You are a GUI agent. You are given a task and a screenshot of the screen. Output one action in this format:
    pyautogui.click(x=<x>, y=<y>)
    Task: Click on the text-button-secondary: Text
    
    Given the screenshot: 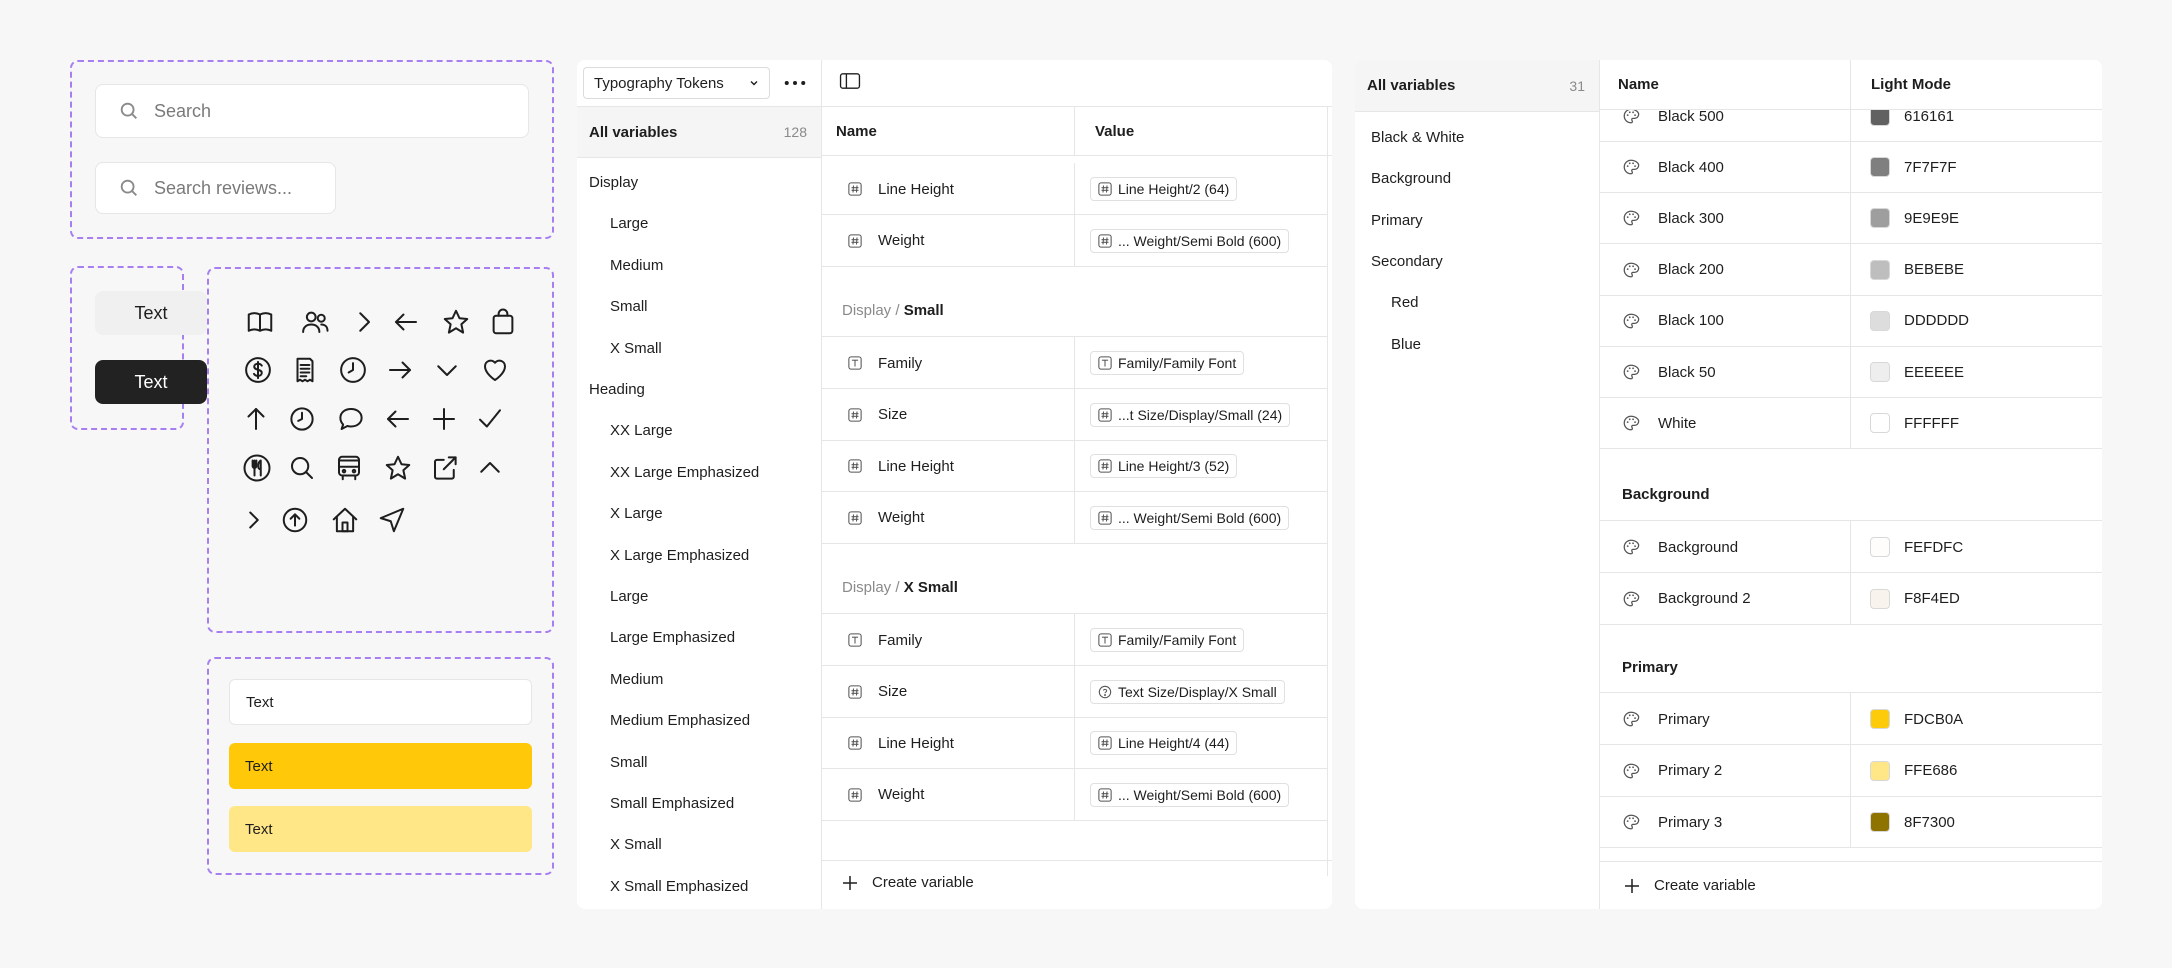 What is the action you would take?
    pyautogui.click(x=380, y=829)
    